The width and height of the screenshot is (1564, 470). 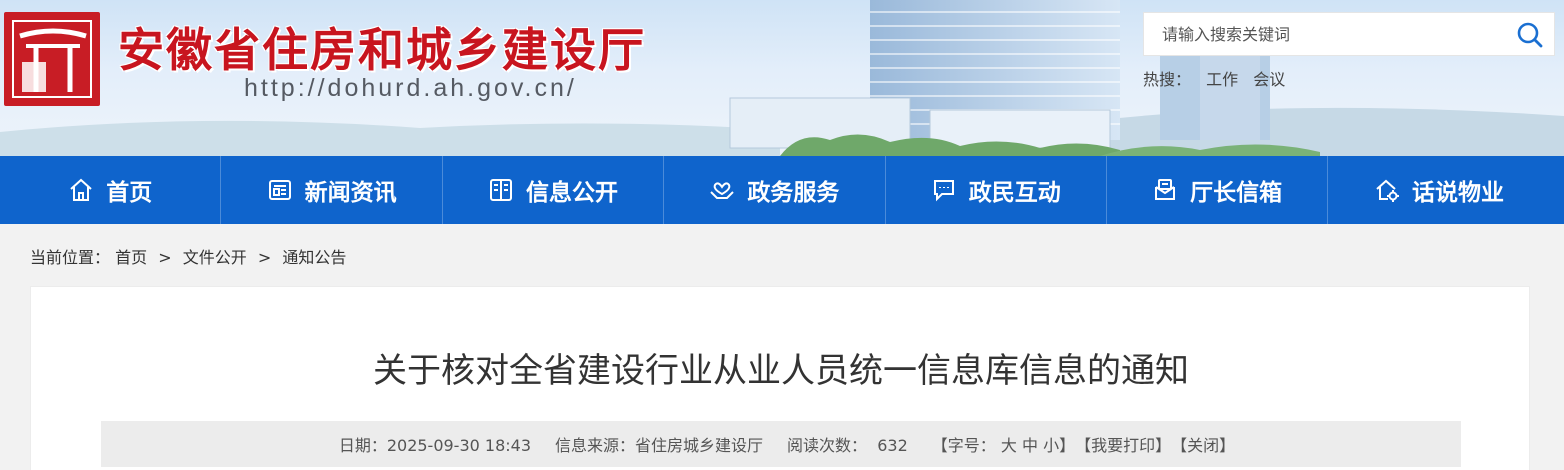 What do you see at coordinates (1123, 444) in the screenshot?
I see `print-button: 【我要打印】` at bounding box center [1123, 444].